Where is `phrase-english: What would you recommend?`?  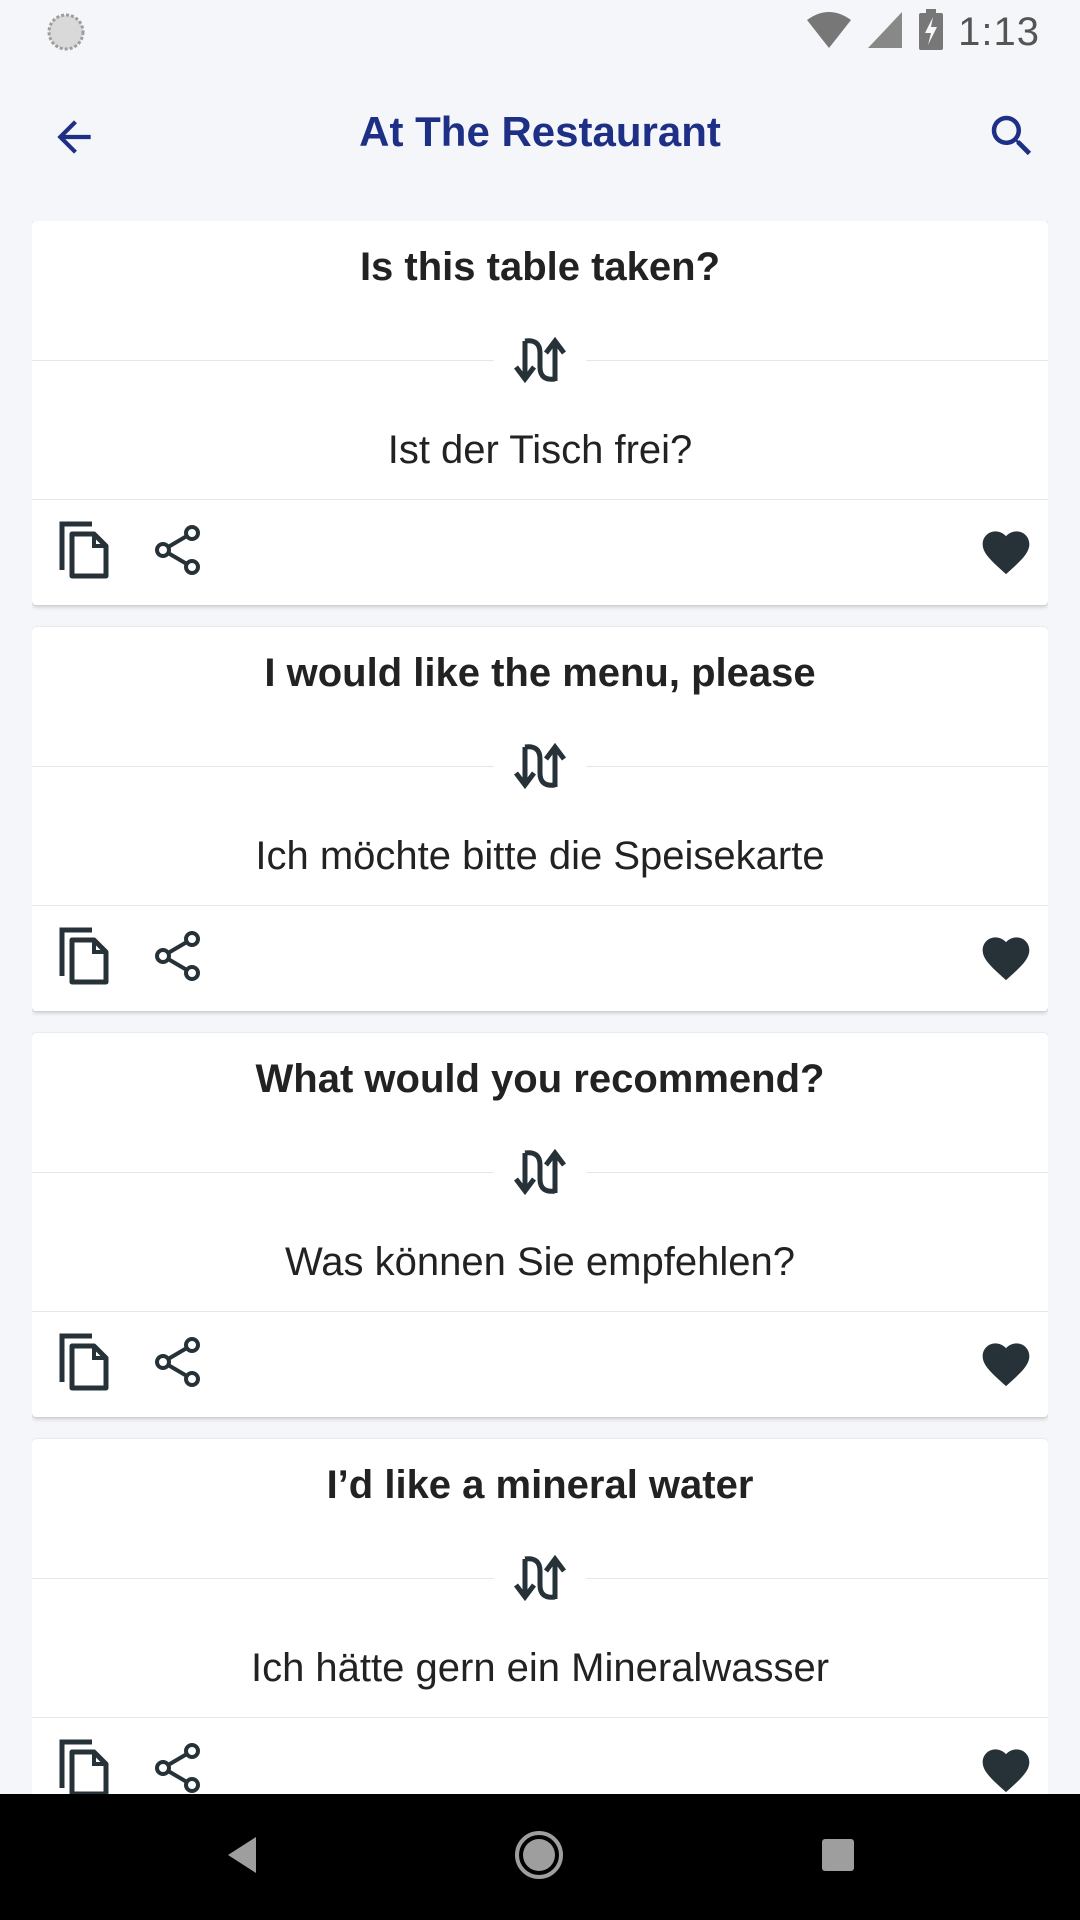 phrase-english: What would you recommend? is located at coordinates (540, 1079).